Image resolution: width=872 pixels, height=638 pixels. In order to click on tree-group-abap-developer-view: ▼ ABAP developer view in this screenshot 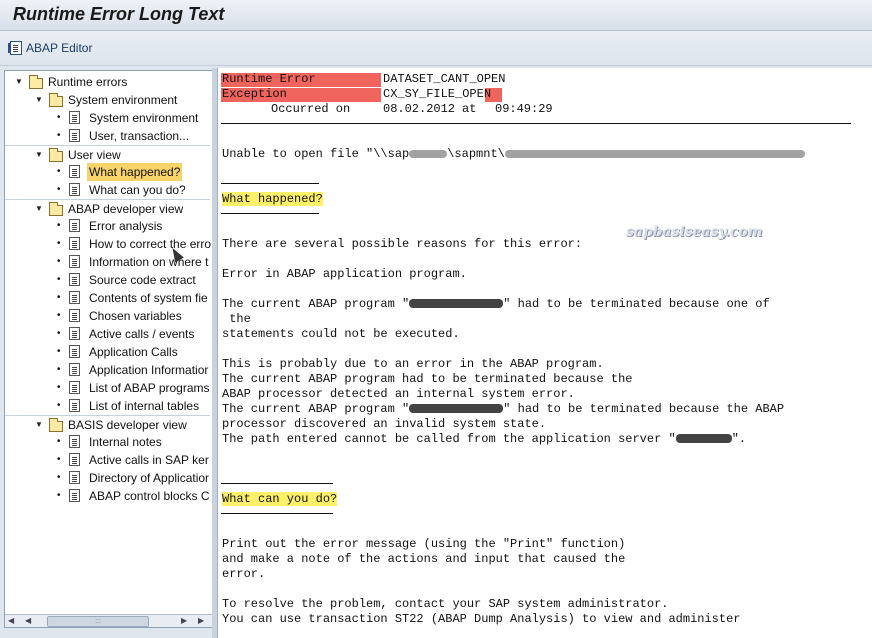, I will do `click(107, 208)`.